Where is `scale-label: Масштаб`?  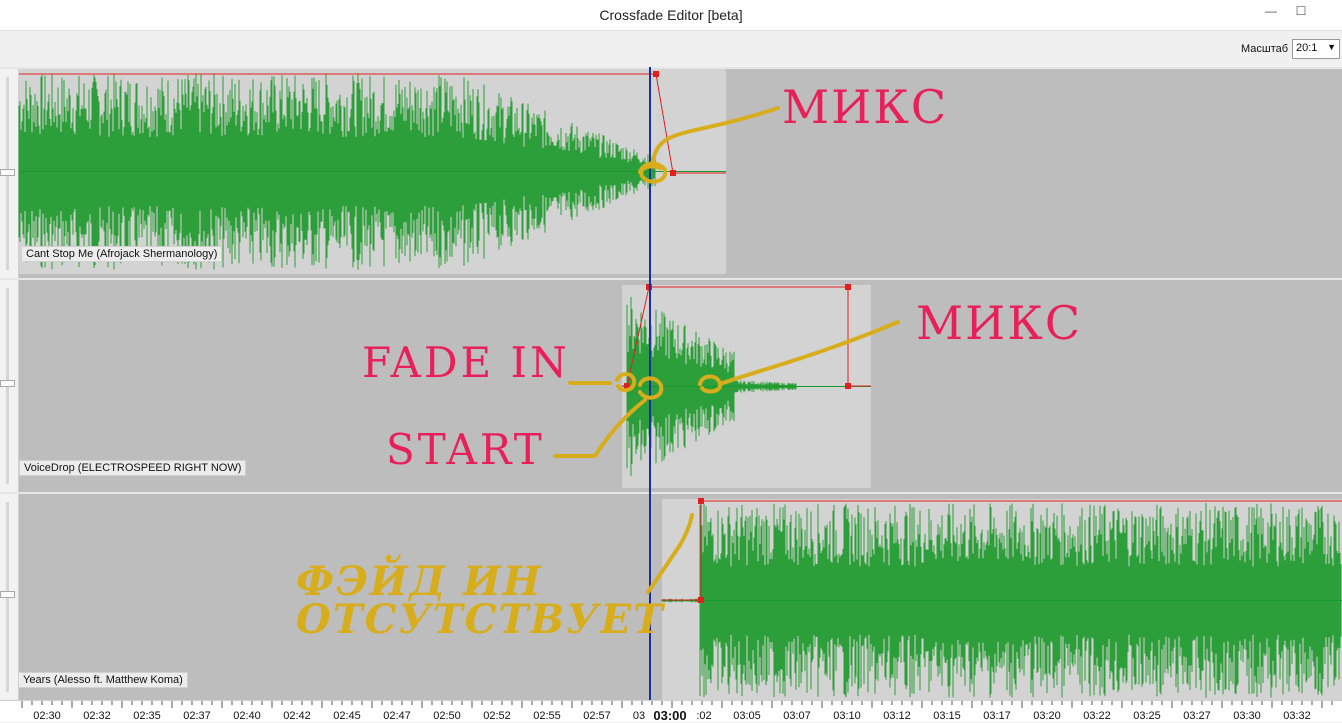
scale-label: Масштаб is located at coordinates (1265, 49).